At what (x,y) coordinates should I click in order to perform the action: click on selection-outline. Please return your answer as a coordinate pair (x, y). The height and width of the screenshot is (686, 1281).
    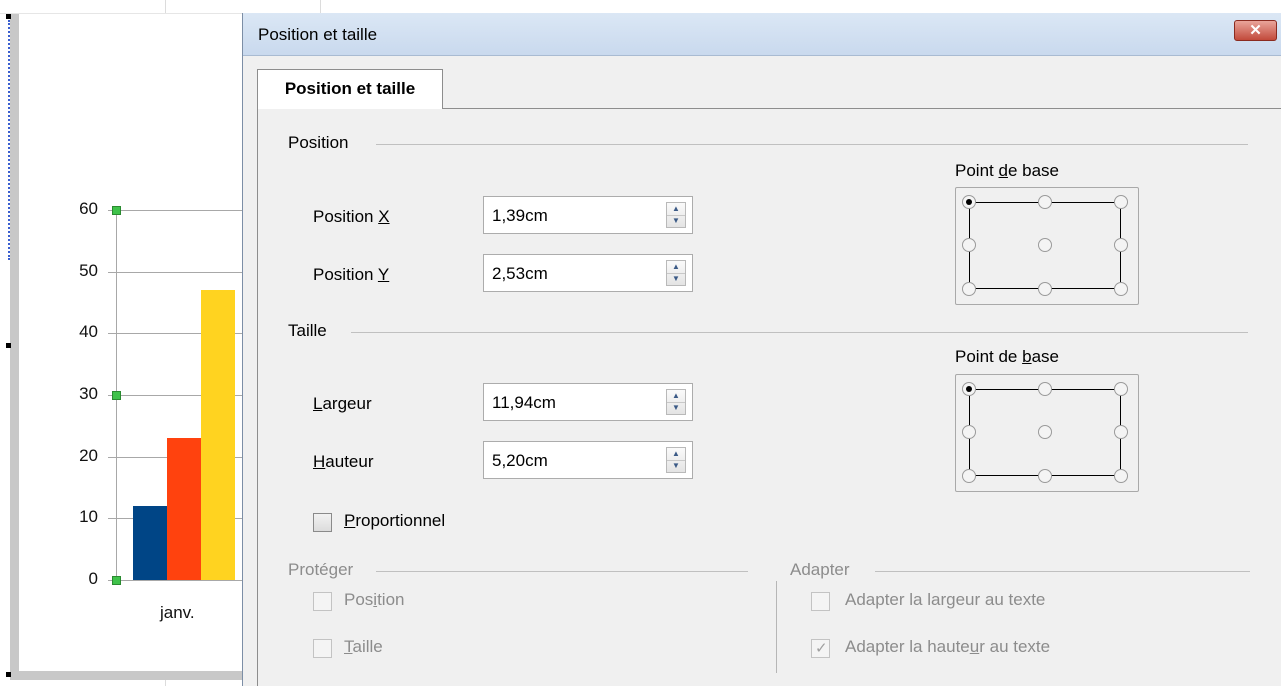
    Looking at the image, I should click on (10, 140).